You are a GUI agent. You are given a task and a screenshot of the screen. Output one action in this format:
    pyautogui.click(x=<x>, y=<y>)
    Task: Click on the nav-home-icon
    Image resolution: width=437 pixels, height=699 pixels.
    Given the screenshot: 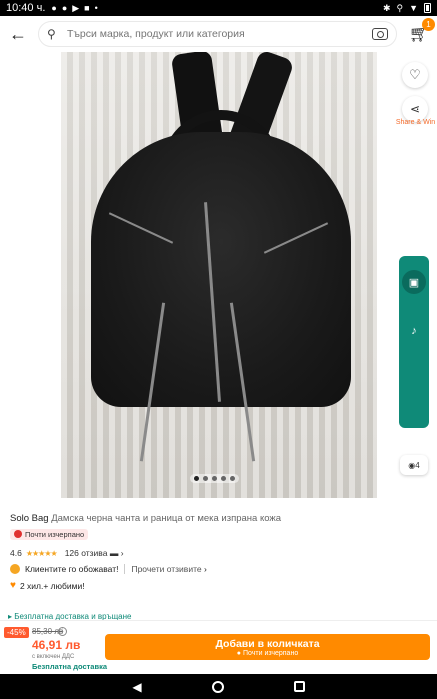 What is the action you would take?
    pyautogui.click(x=217, y=686)
    